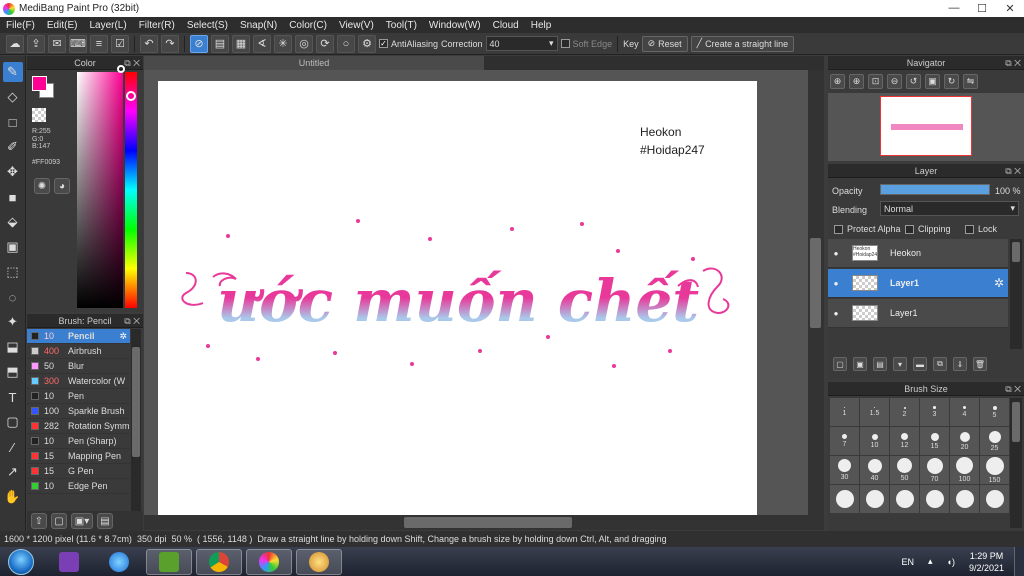 The width and height of the screenshot is (1024, 576). I want to click on snap-circle-icon: ○, so click(346, 43).